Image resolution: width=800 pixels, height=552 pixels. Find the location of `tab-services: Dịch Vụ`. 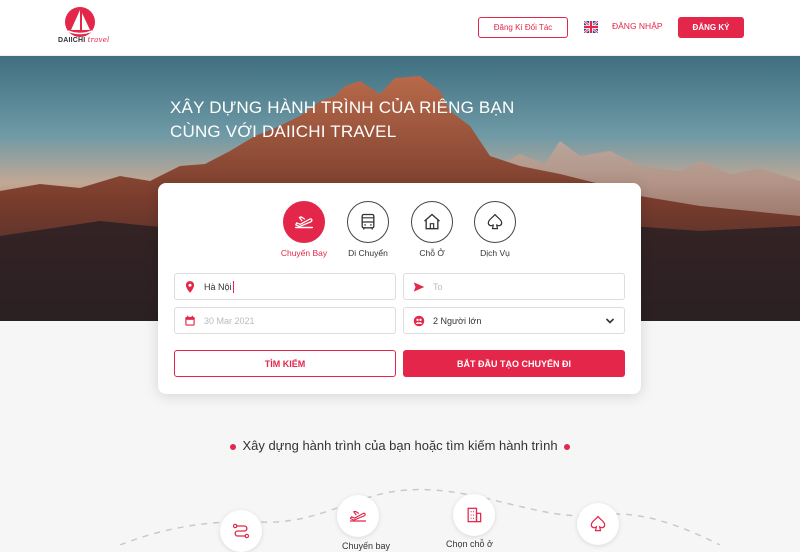

tab-services: Dịch Vụ is located at coordinates (495, 229).